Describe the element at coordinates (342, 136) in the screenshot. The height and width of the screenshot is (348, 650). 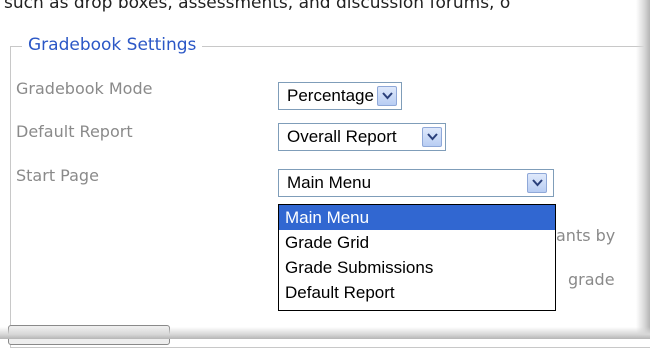
I see `default-report-value: Overall Report` at that location.